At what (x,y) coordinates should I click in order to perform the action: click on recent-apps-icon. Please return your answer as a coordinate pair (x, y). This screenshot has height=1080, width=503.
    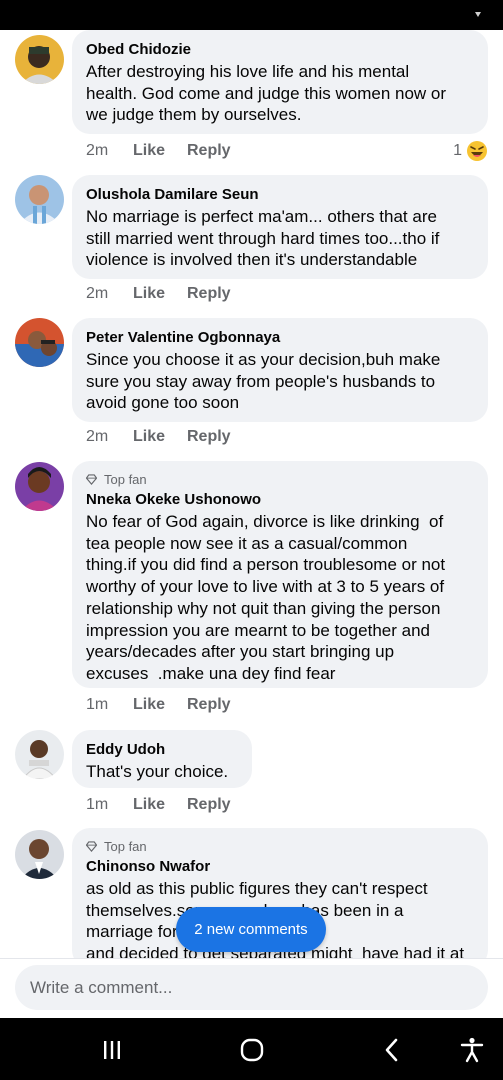
    Looking at the image, I should click on (112, 1050).